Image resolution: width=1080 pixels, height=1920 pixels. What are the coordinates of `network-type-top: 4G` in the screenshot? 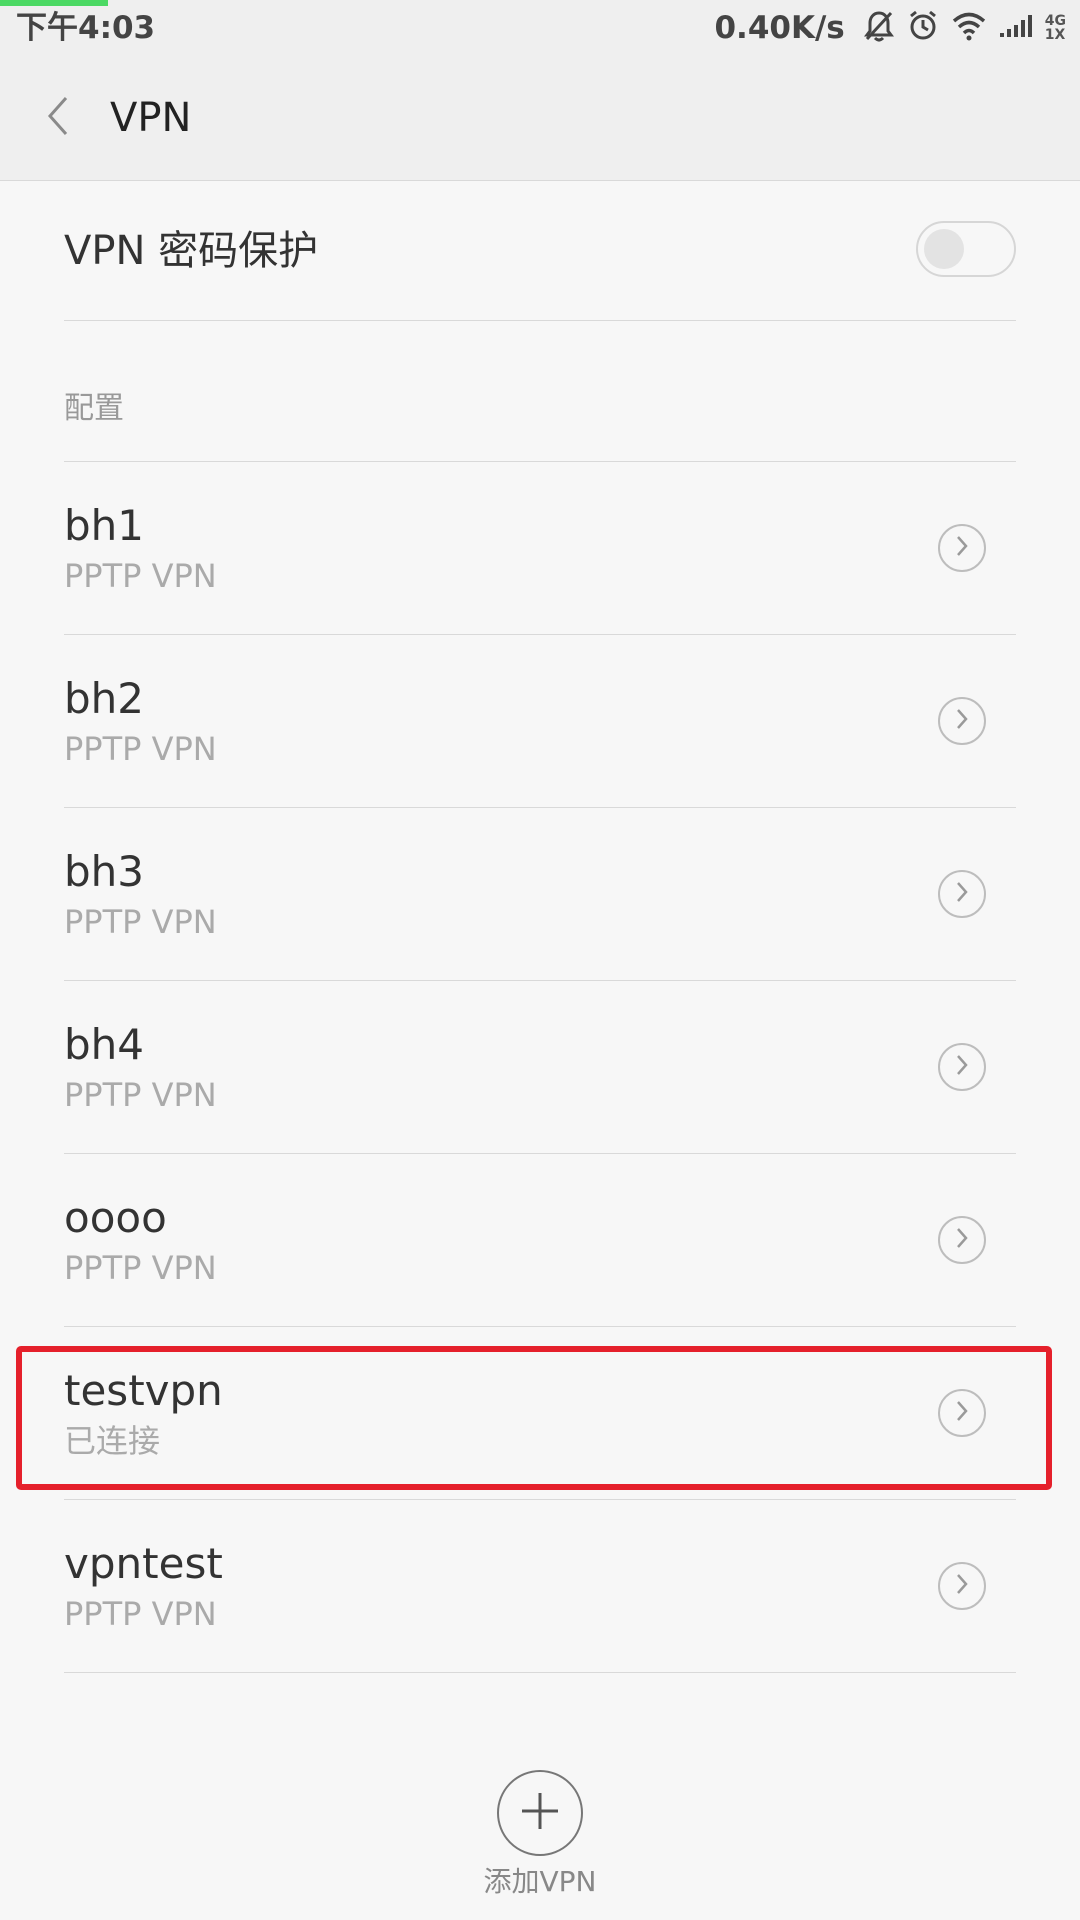 It's located at (1055, 21).